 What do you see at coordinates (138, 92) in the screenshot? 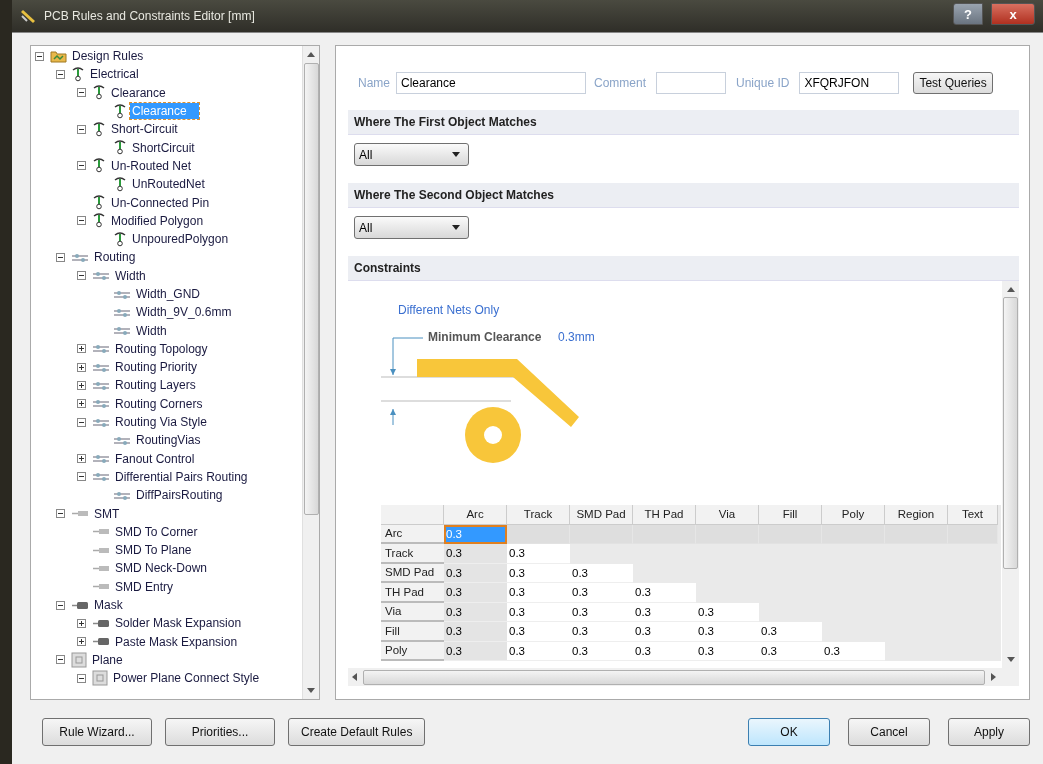
I see `tree-item: Clearance` at bounding box center [138, 92].